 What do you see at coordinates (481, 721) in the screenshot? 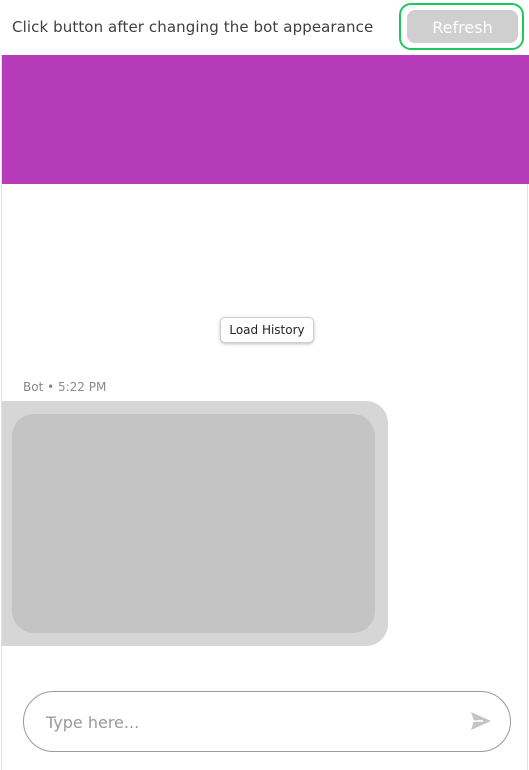
I see `send-icon` at bounding box center [481, 721].